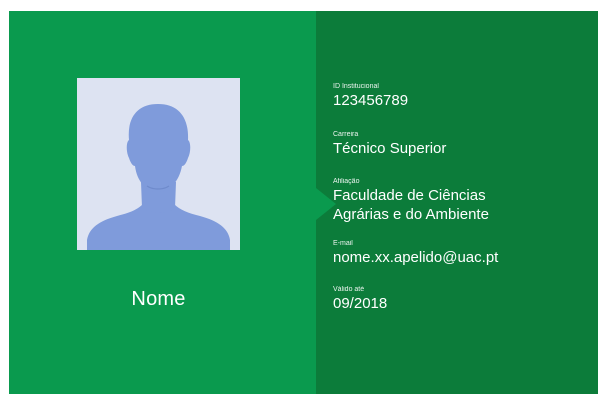 The width and height of the screenshot is (607, 398). What do you see at coordinates (346, 134) in the screenshot?
I see `career-caption: Carreira` at bounding box center [346, 134].